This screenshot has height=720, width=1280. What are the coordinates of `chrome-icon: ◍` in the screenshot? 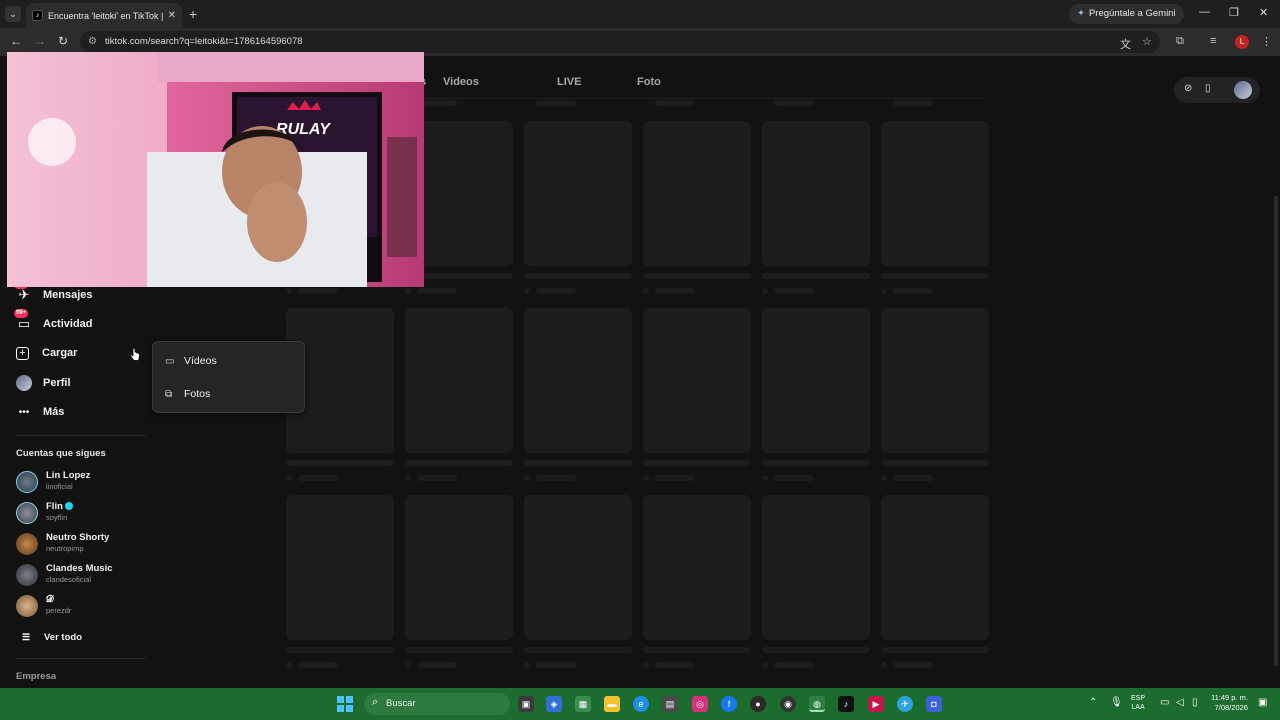 It's located at (817, 704).